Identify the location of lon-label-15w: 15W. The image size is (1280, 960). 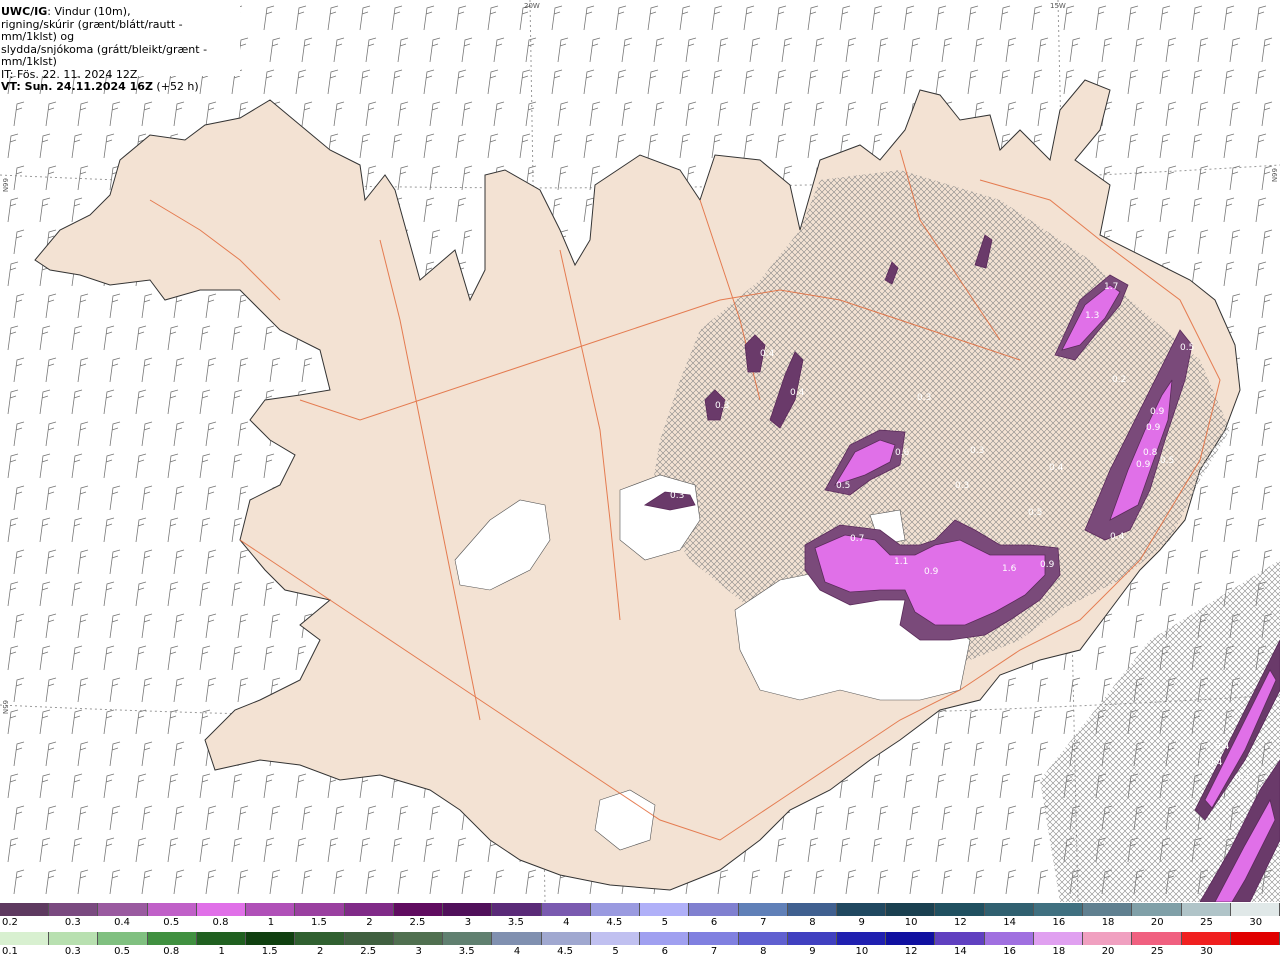
(1058, 6).